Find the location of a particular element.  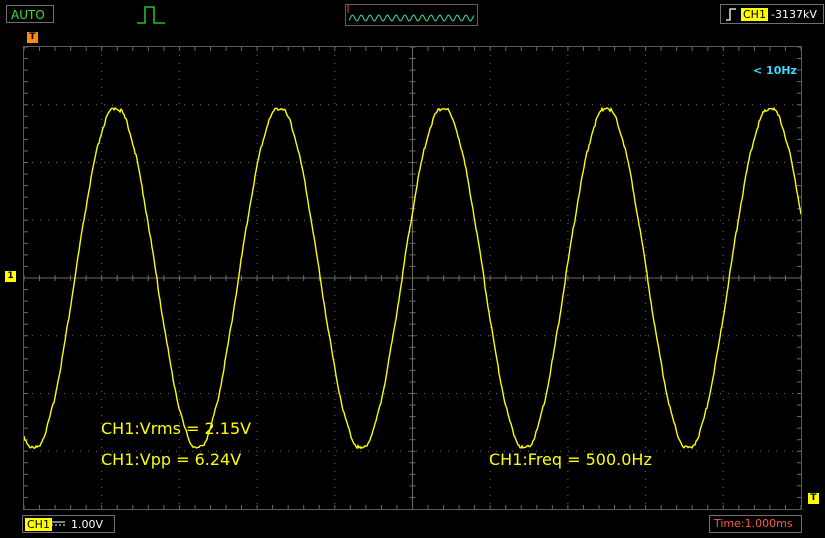

frequency-measurement: CH1:Freq = 500.0Hz is located at coordinates (570, 459).